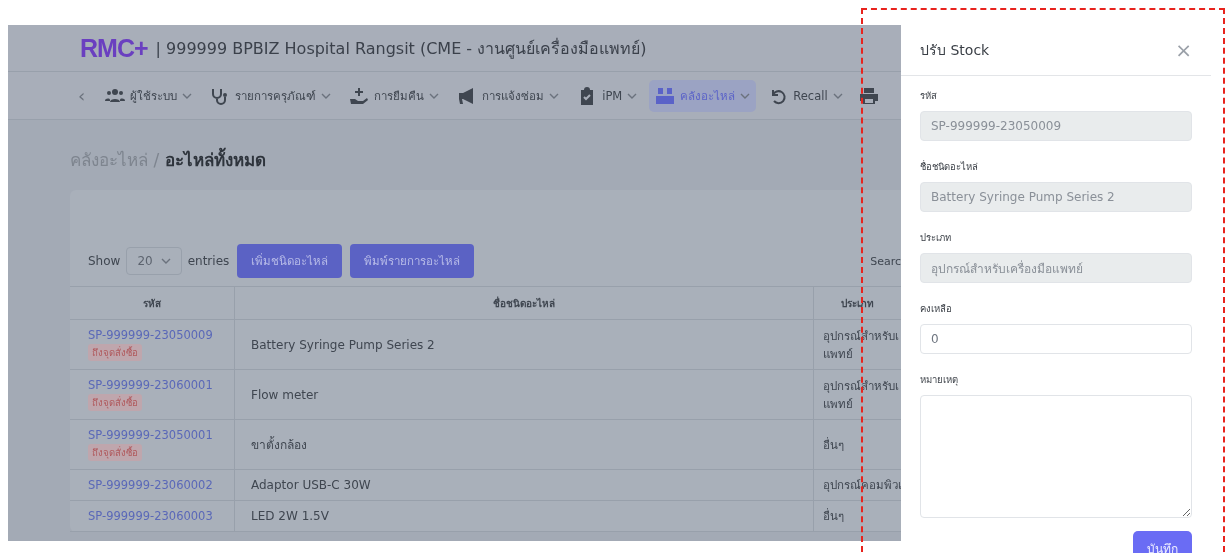  I want to click on hospital-title: | 999999 BPBIZ Hospital Rangsit (CME - งานศูนย์เครื่องมือแพทย์), so click(401, 49).